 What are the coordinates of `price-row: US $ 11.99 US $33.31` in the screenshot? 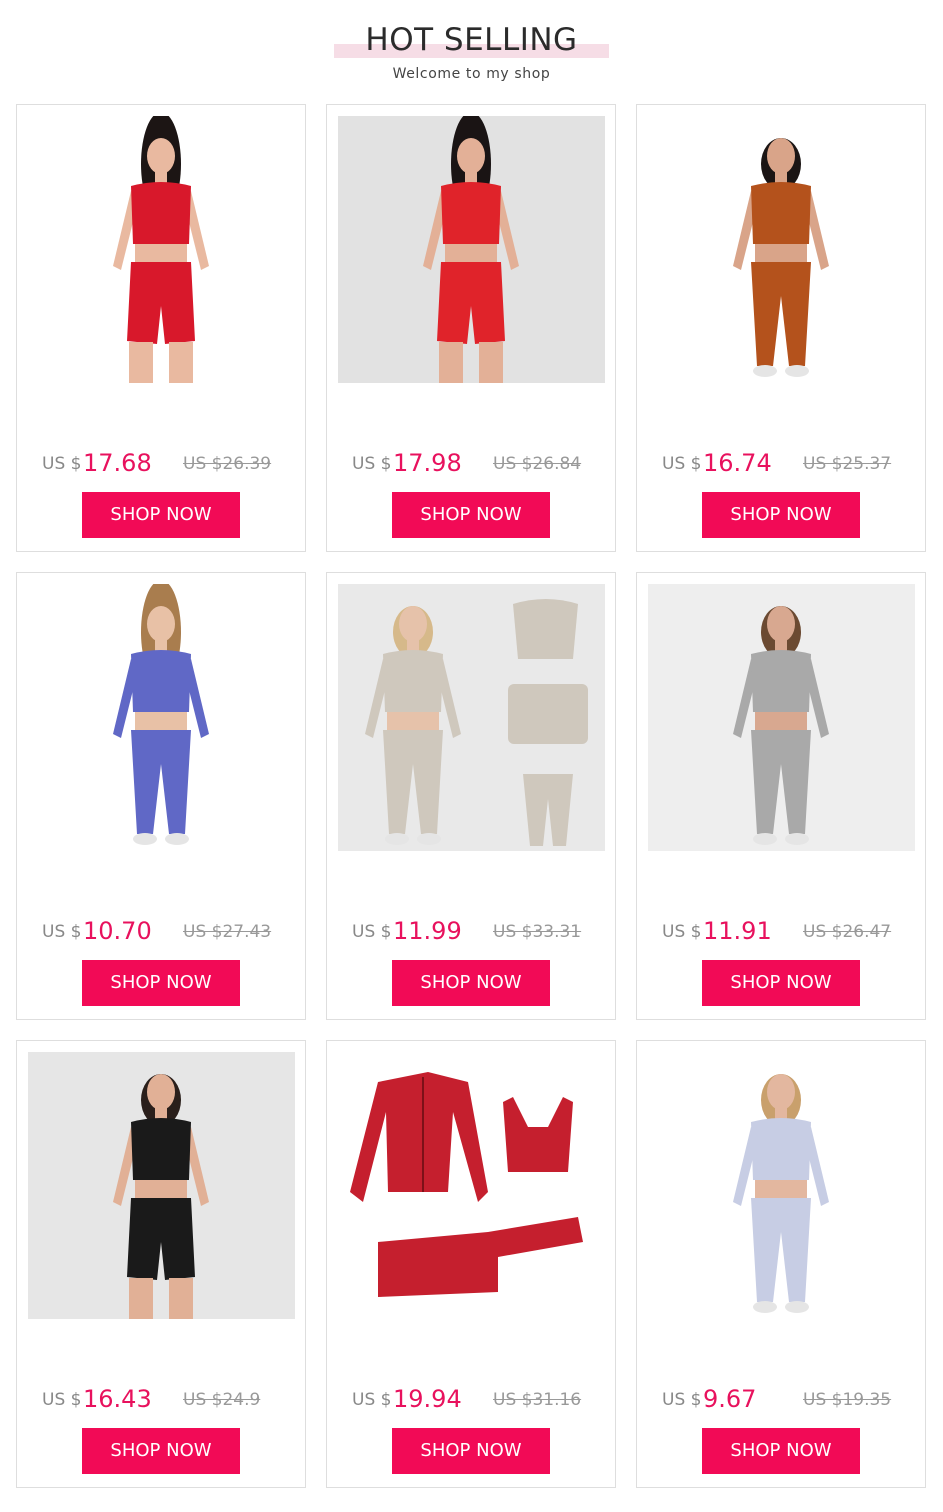 It's located at (477, 932).